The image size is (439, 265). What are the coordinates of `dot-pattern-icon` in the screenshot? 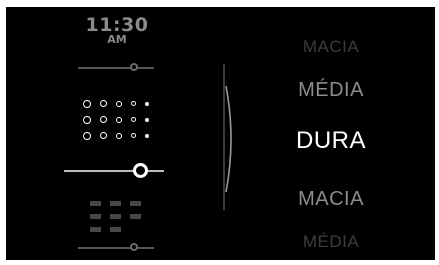 It's located at (119, 122).